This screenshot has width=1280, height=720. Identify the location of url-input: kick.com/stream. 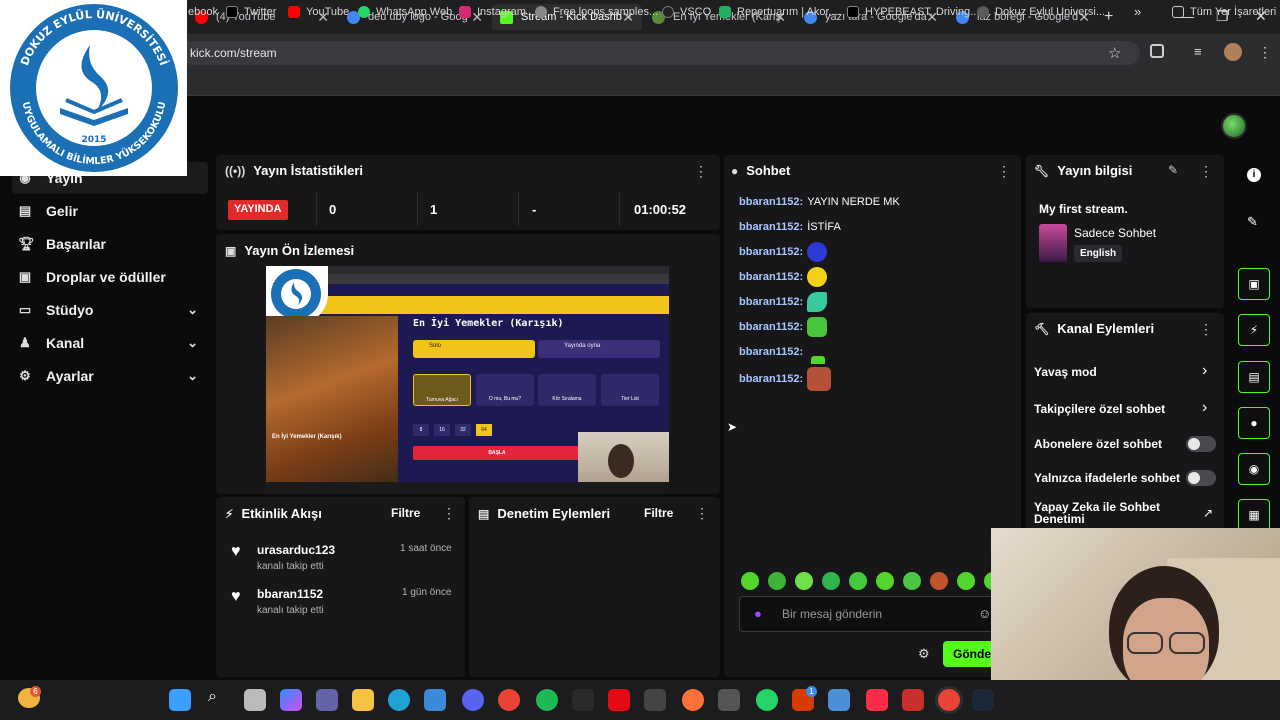
(660, 53).